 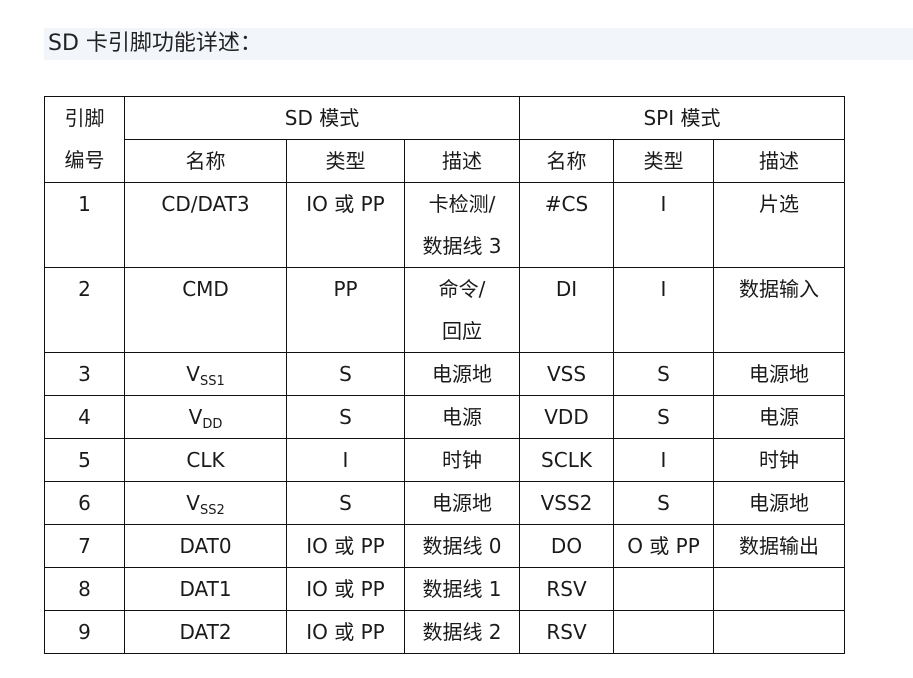 I want to click on table-row: 3 VSS1 S 电源地 VSS S 电源地, so click(x=444, y=374).